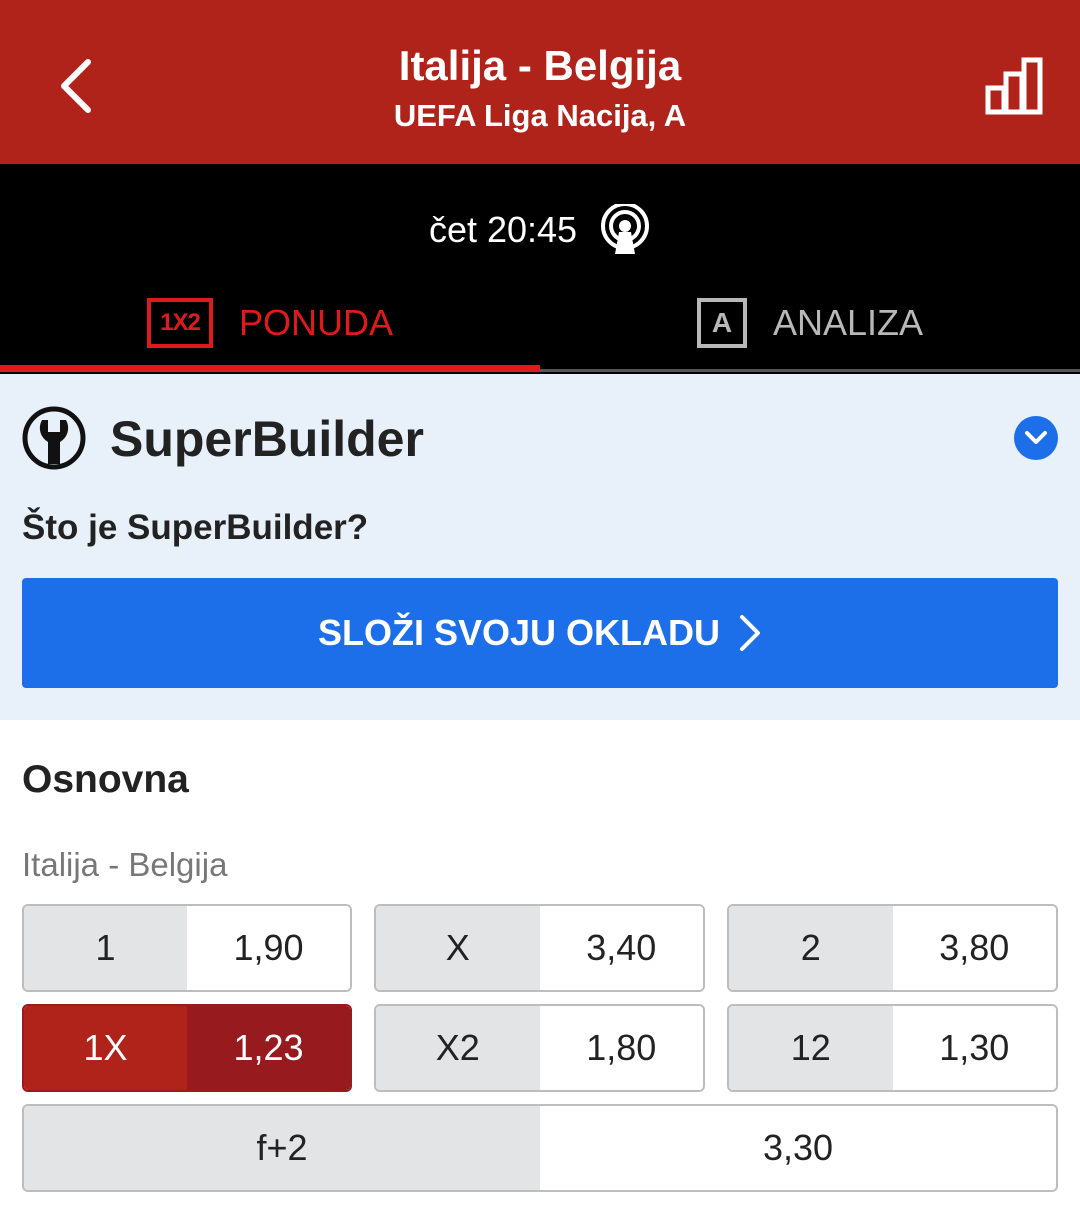 The width and height of the screenshot is (1080, 1226). What do you see at coordinates (721, 323) in the screenshot?
I see `analysis-icon: A` at bounding box center [721, 323].